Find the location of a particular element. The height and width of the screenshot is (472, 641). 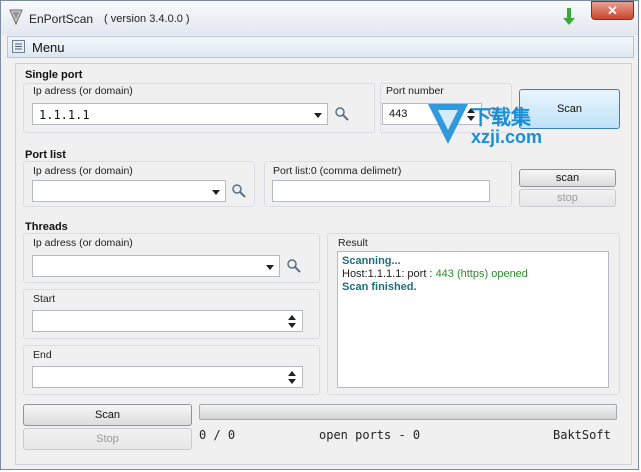

open-ports-count: open ports - 0 is located at coordinates (370, 435).